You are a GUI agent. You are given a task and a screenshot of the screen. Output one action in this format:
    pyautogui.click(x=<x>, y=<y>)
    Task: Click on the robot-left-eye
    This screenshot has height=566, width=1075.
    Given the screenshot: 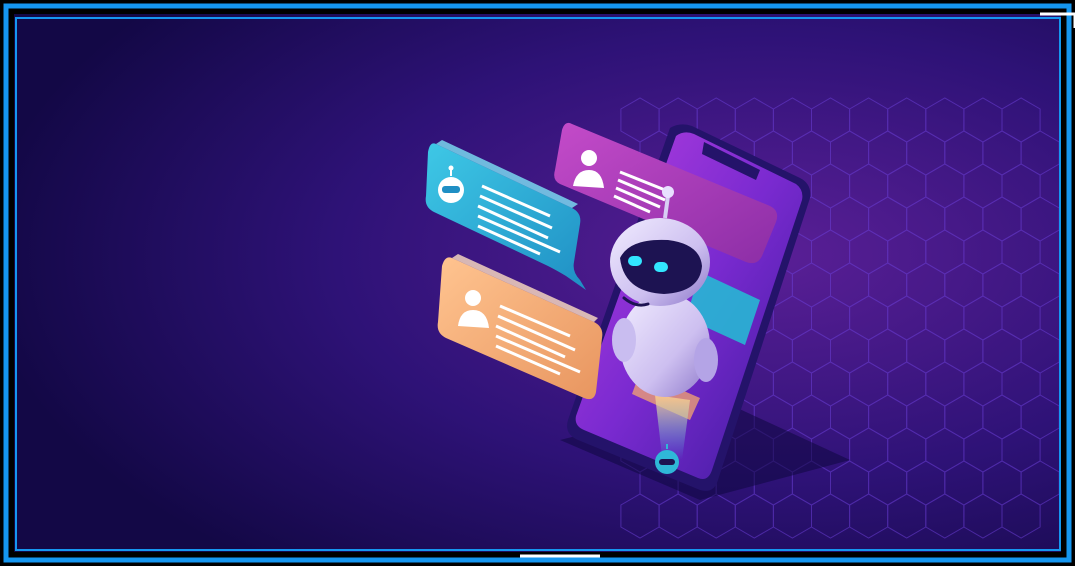 What is the action you would take?
    pyautogui.click(x=635, y=261)
    